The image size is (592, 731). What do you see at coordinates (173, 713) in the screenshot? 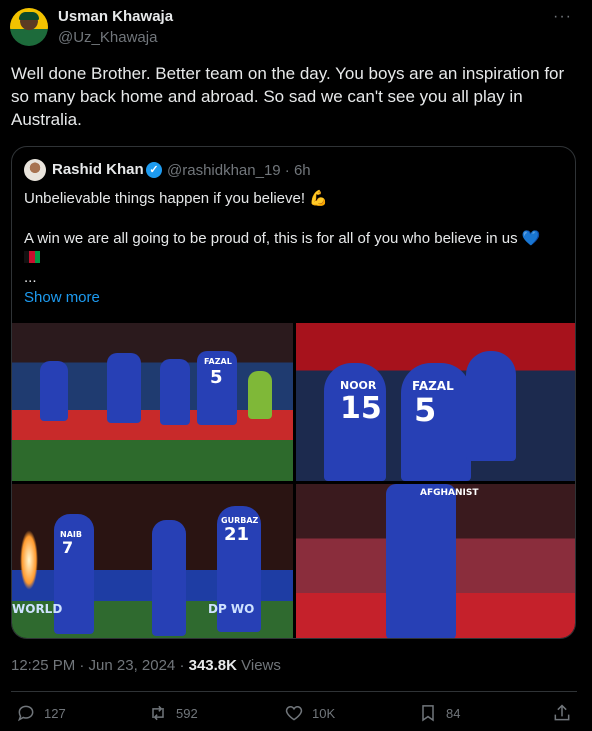
I see `repost-button: 592` at bounding box center [173, 713].